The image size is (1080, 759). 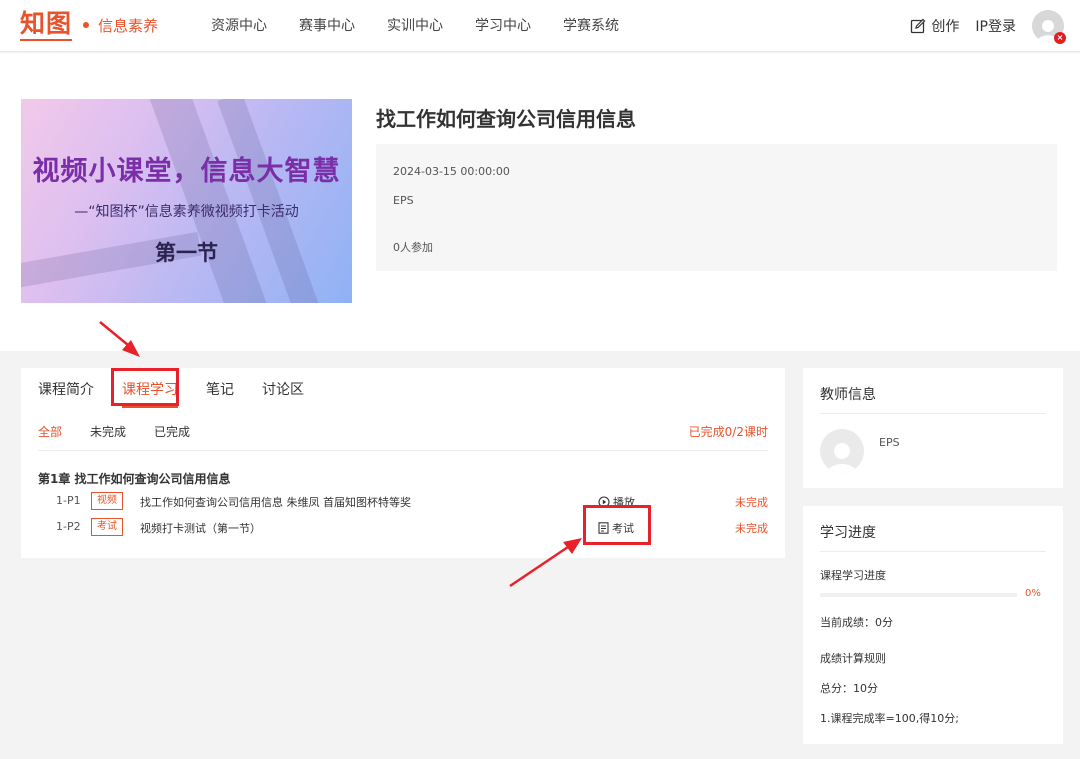 What do you see at coordinates (108, 431) in the screenshot?
I see `filter-incomplete: 未完成` at bounding box center [108, 431].